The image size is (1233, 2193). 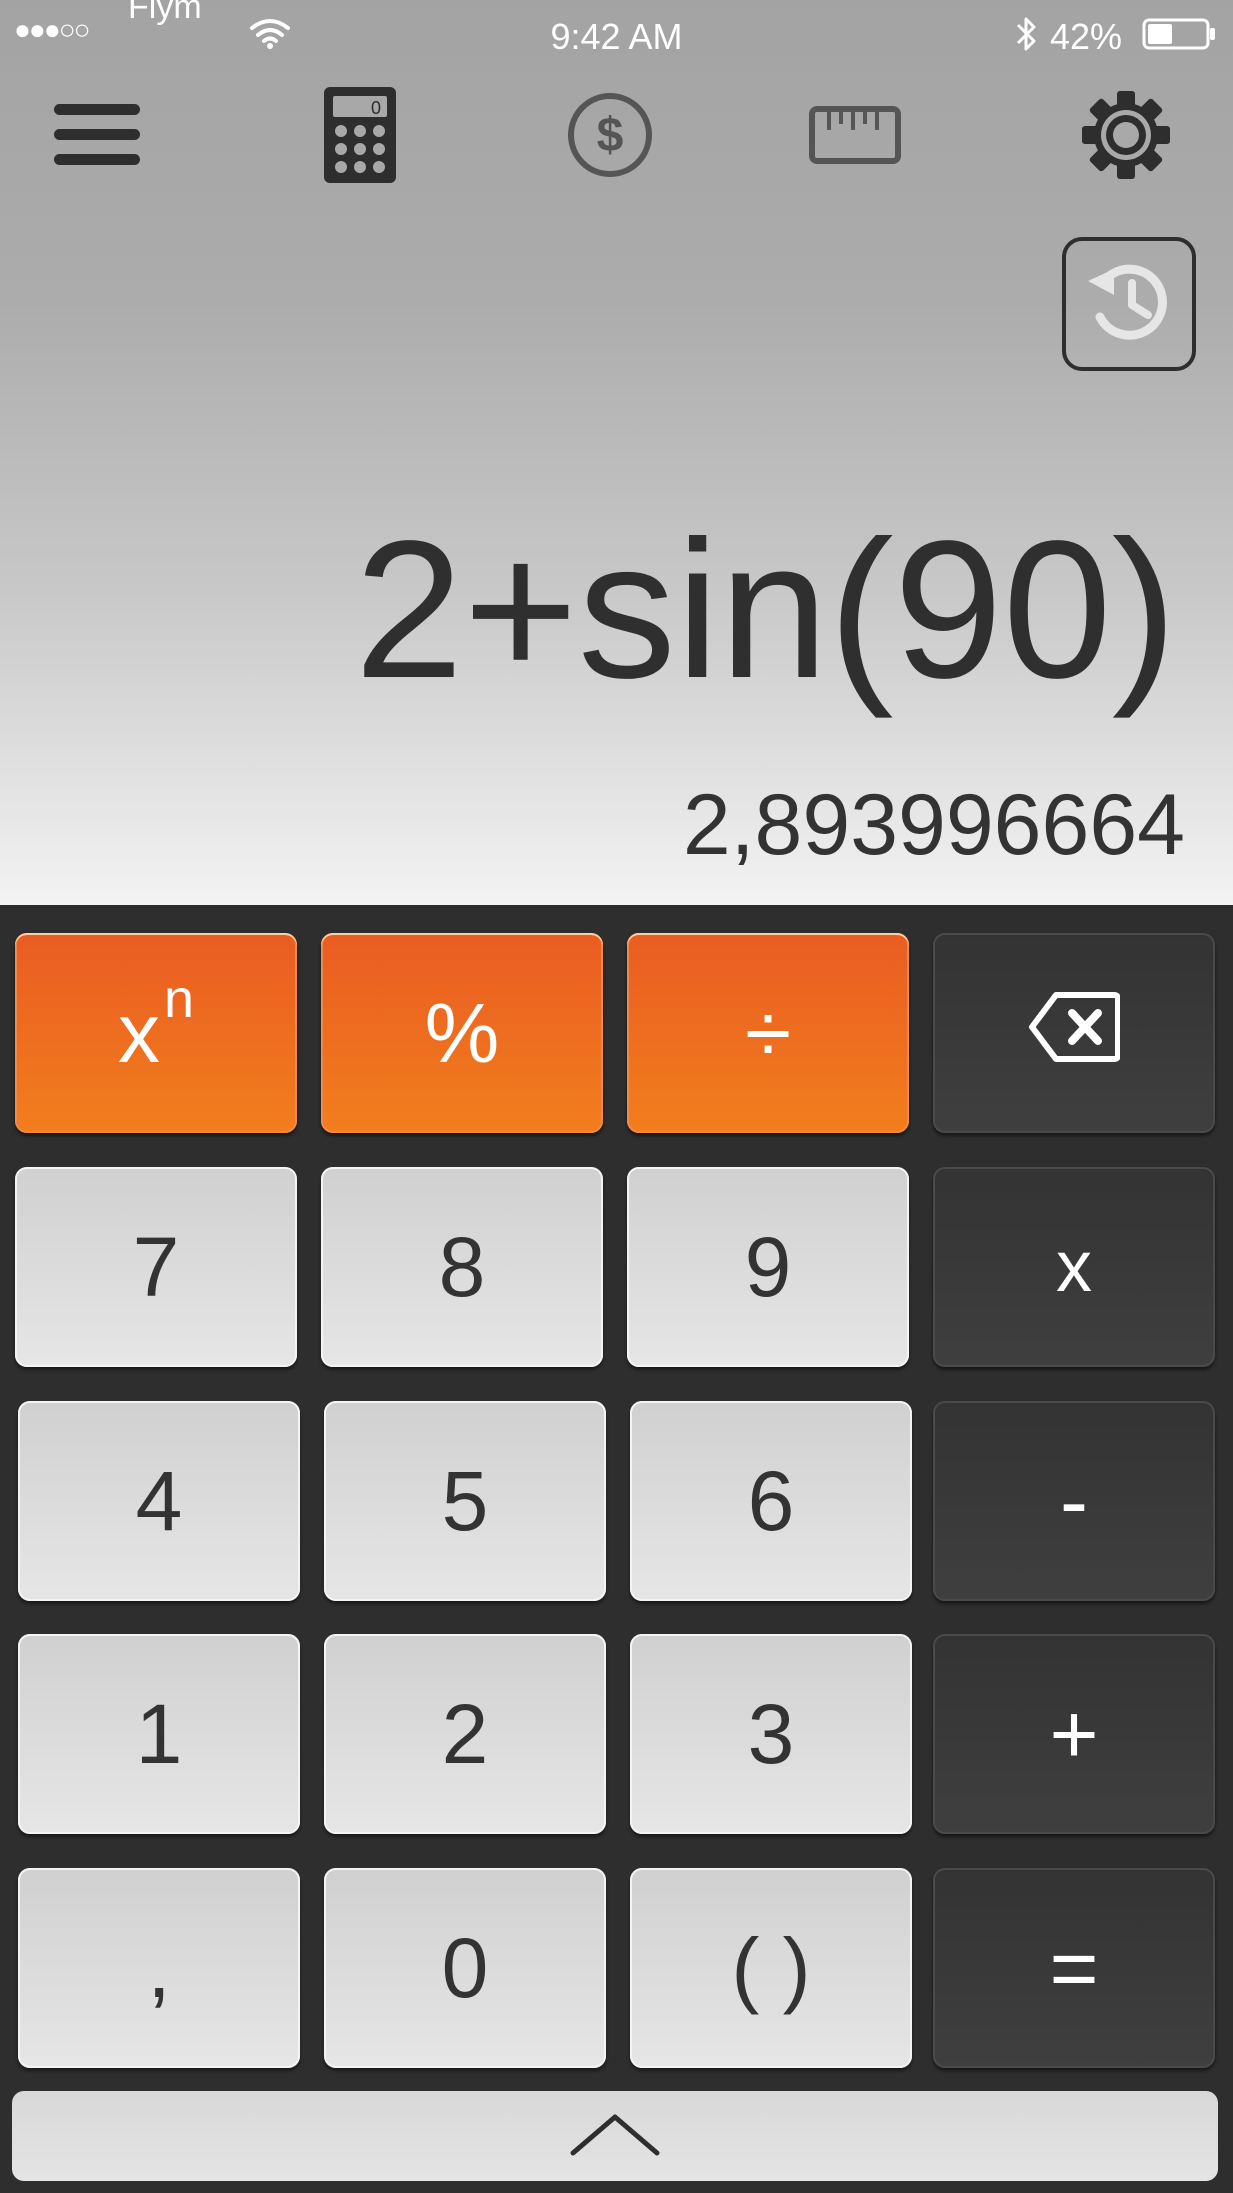 I want to click on mode-toolbar: 0 $, so click(x=616, y=135).